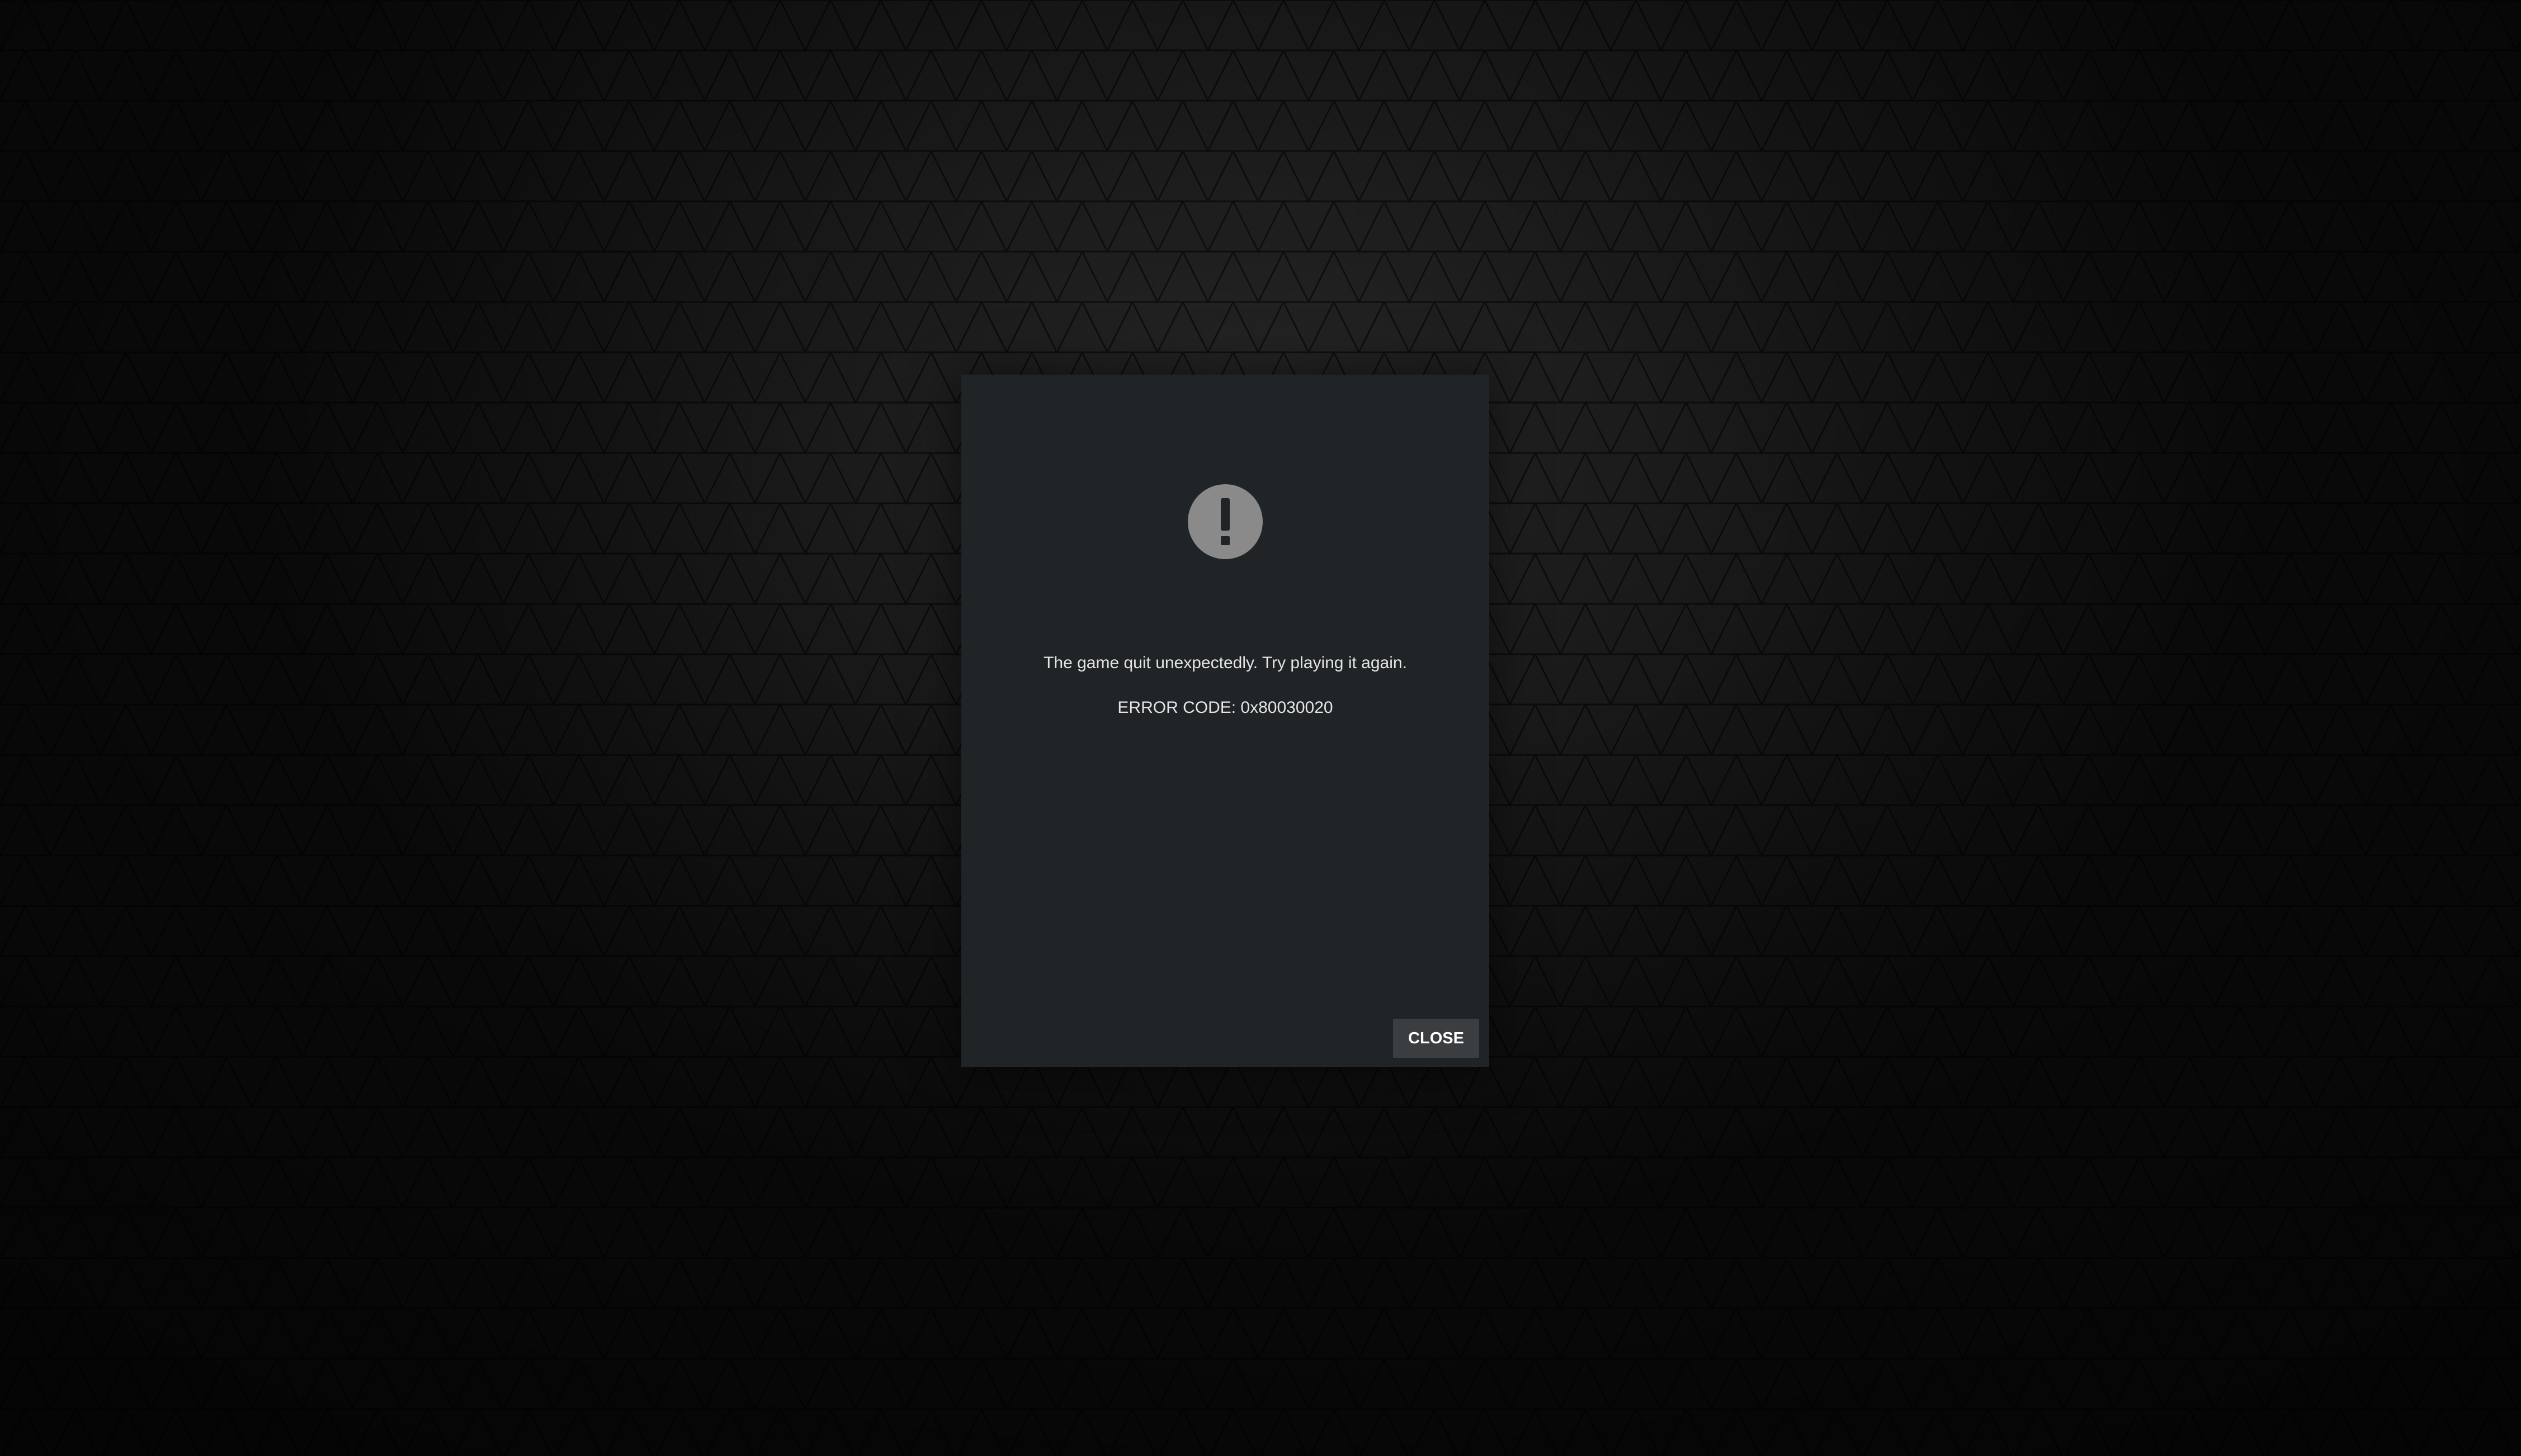 The height and width of the screenshot is (1456, 2521). I want to click on error-code: ERROR CODE: 0x80030020, so click(1225, 707).